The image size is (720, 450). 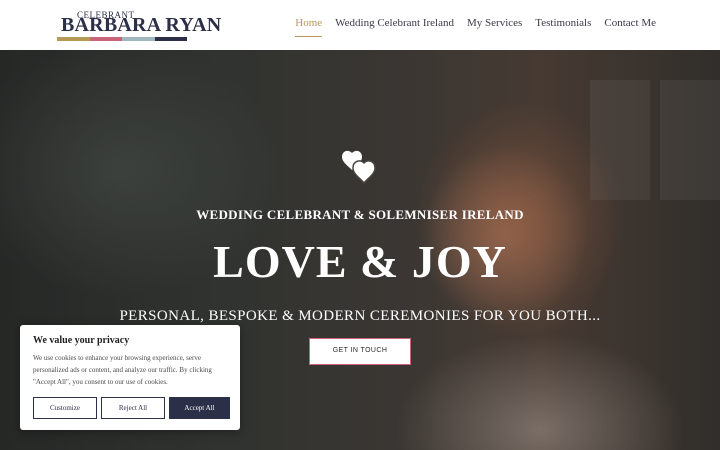 What do you see at coordinates (494, 26) in the screenshot?
I see `nav-item-my-services: My Services` at bounding box center [494, 26].